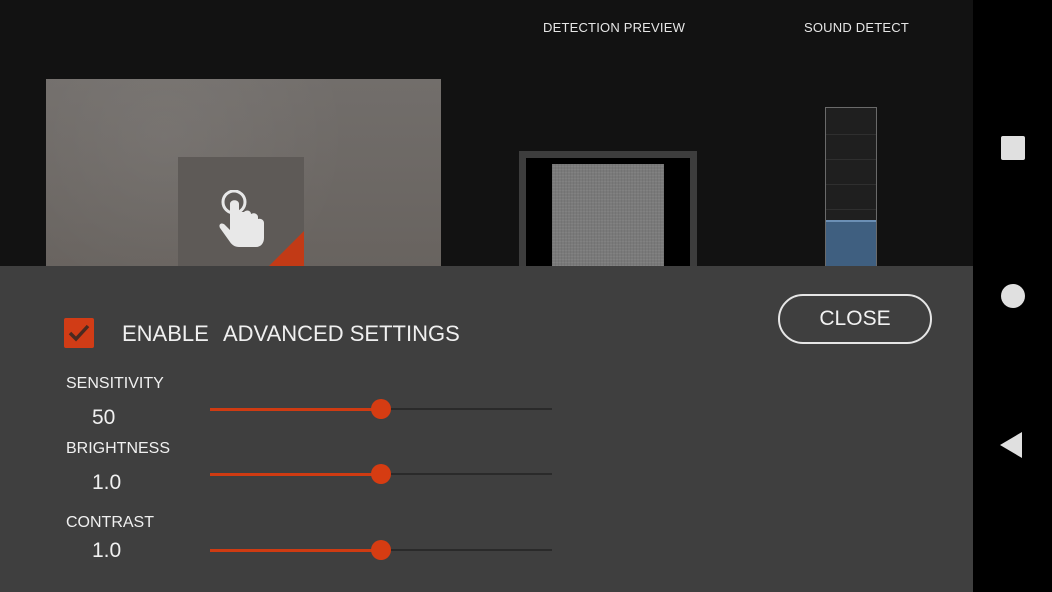 The width and height of the screenshot is (1052, 592). What do you see at coordinates (107, 482) in the screenshot?
I see `brightness-value: 1.0` at bounding box center [107, 482].